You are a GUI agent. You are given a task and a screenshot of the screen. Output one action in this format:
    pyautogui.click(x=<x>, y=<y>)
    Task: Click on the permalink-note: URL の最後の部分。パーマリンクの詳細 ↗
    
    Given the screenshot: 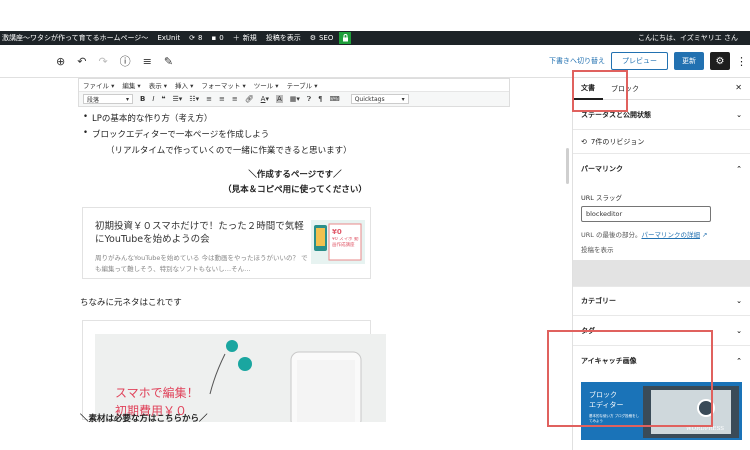 What is the action you would take?
    pyautogui.click(x=661, y=235)
    